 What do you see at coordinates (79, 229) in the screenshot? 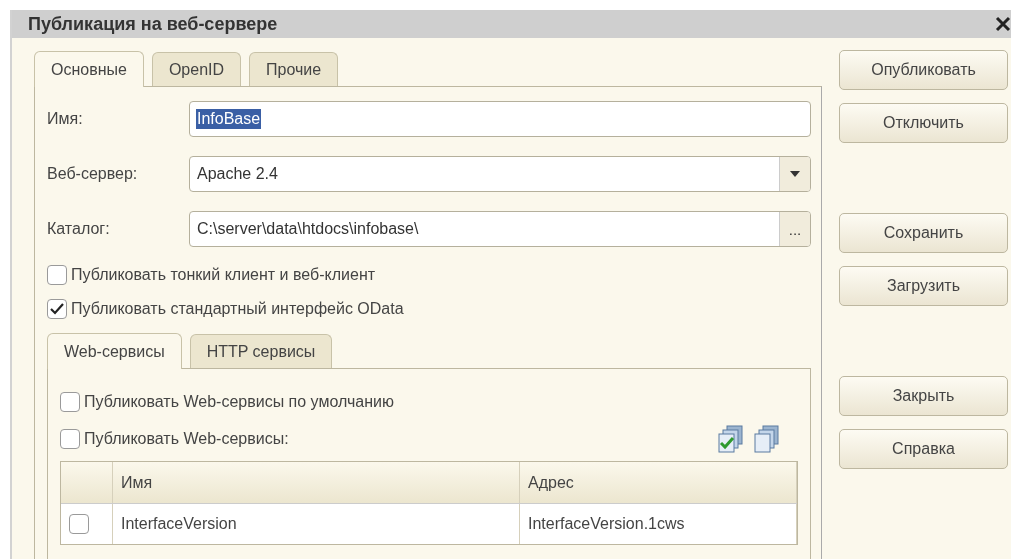
I see `field-label: Каталог:` at bounding box center [79, 229].